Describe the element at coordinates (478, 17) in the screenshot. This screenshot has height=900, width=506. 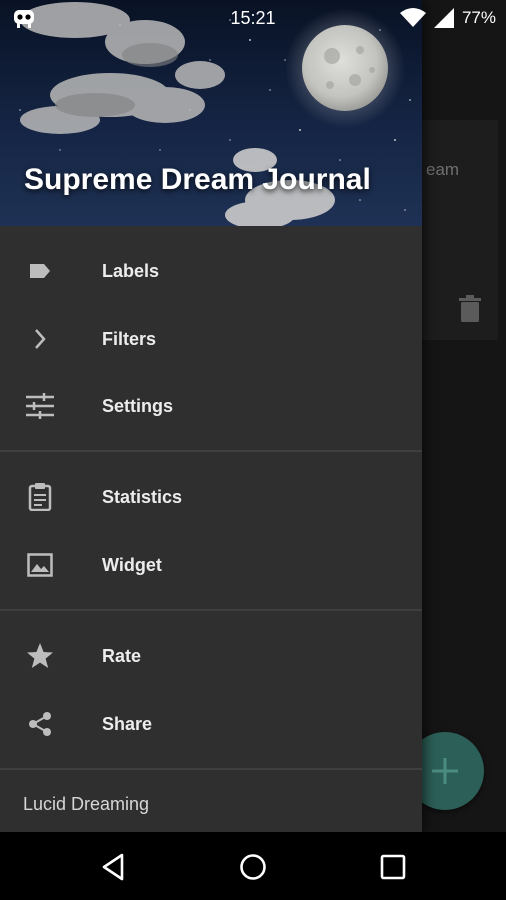
I see `battery-percent: 77%` at that location.